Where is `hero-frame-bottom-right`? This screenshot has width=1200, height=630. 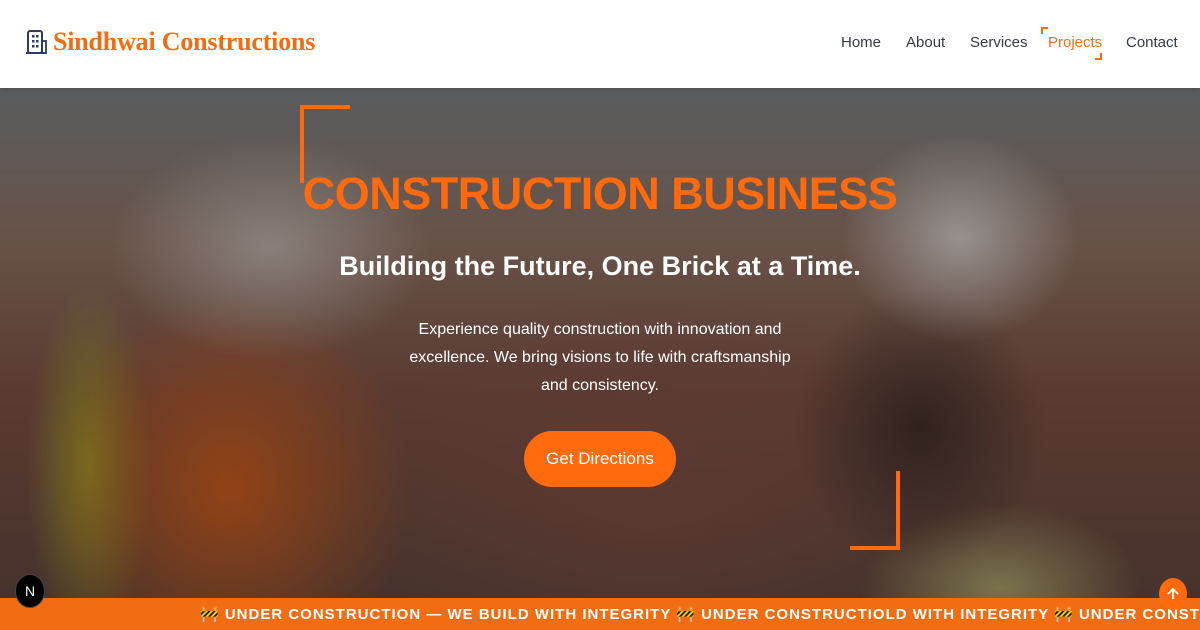
hero-frame-bottom-right is located at coordinates (875, 510).